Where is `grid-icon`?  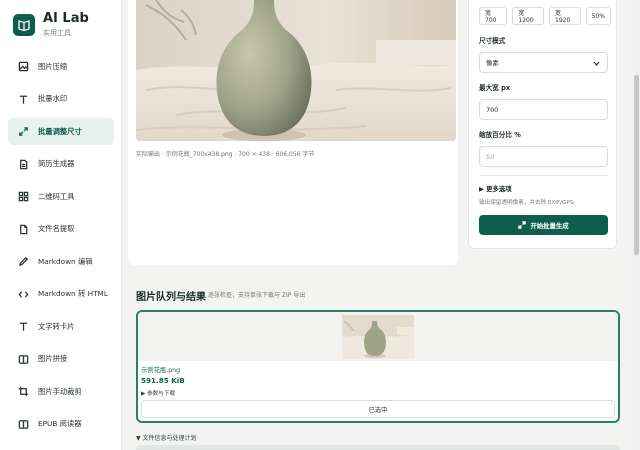 grid-icon is located at coordinates (23, 197).